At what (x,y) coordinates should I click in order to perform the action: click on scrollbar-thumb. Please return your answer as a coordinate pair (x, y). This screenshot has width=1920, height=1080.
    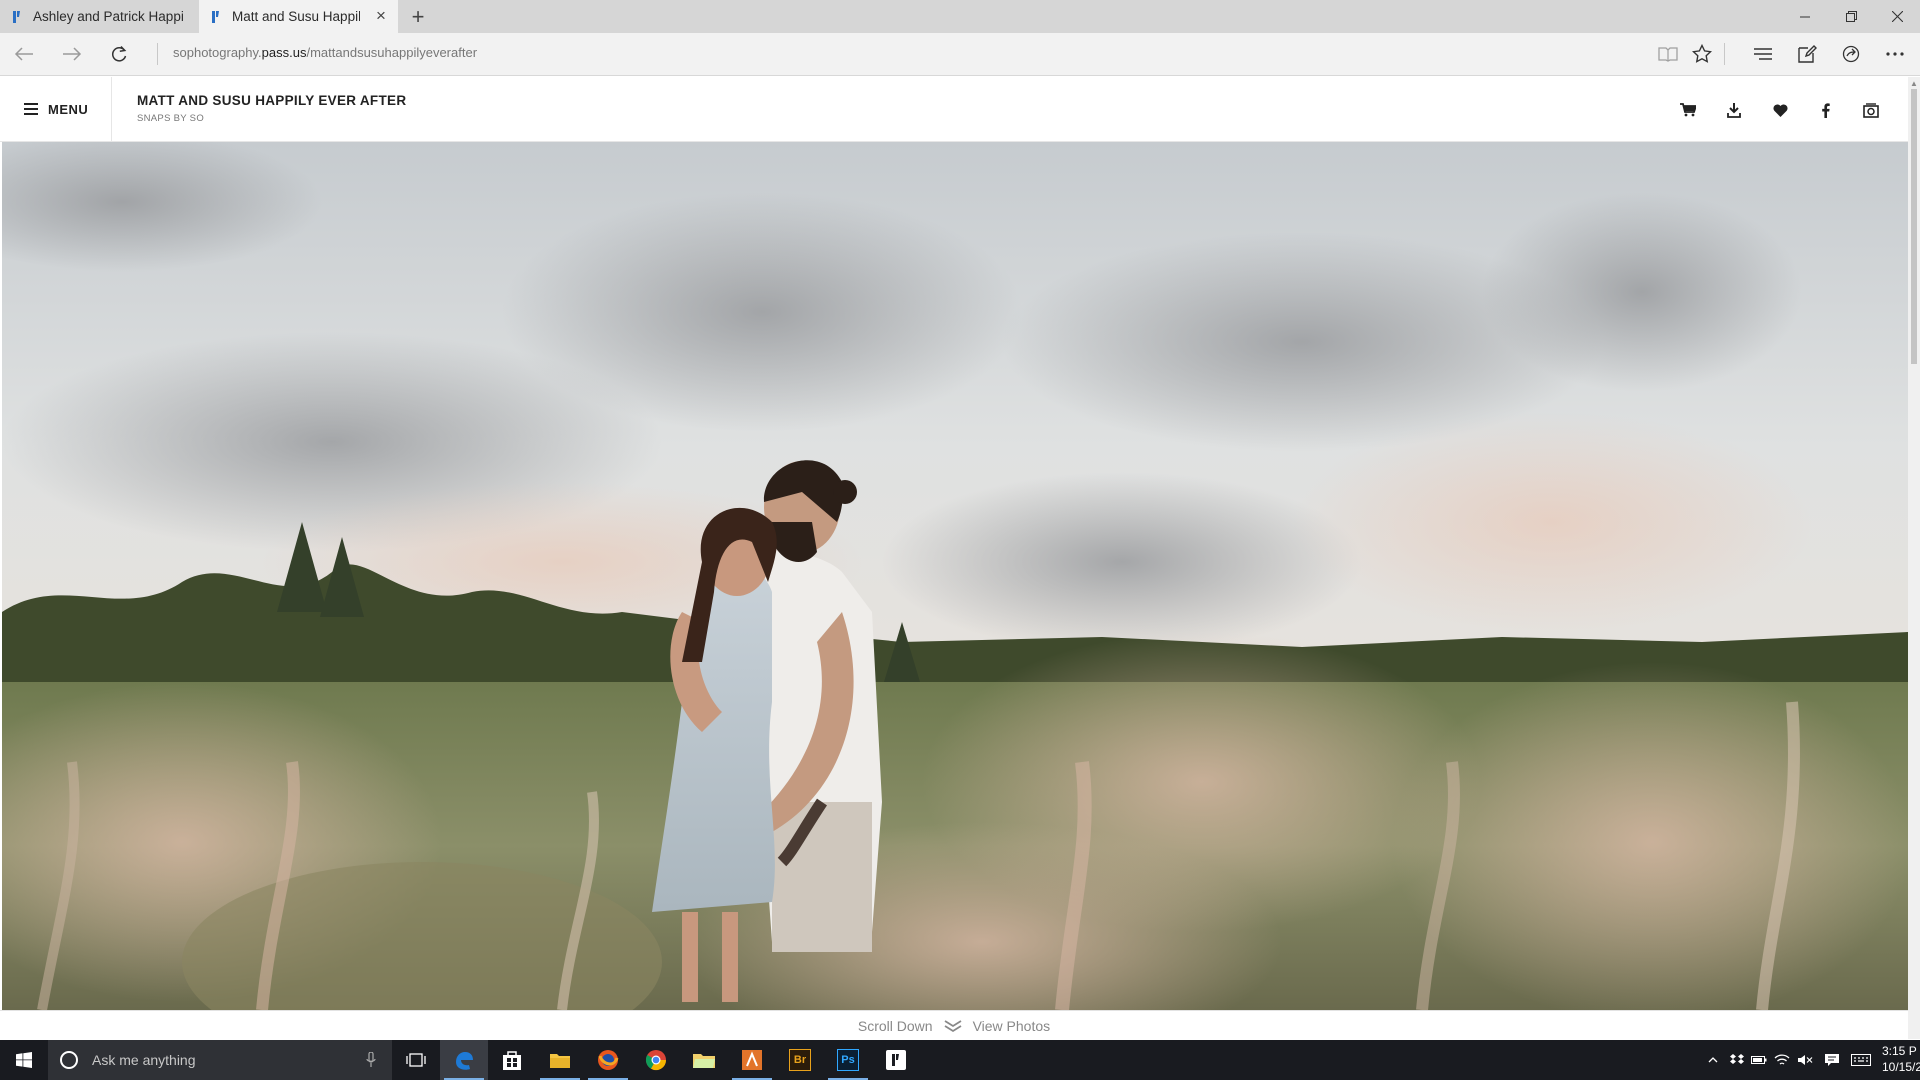
    Looking at the image, I should click on (1914, 226).